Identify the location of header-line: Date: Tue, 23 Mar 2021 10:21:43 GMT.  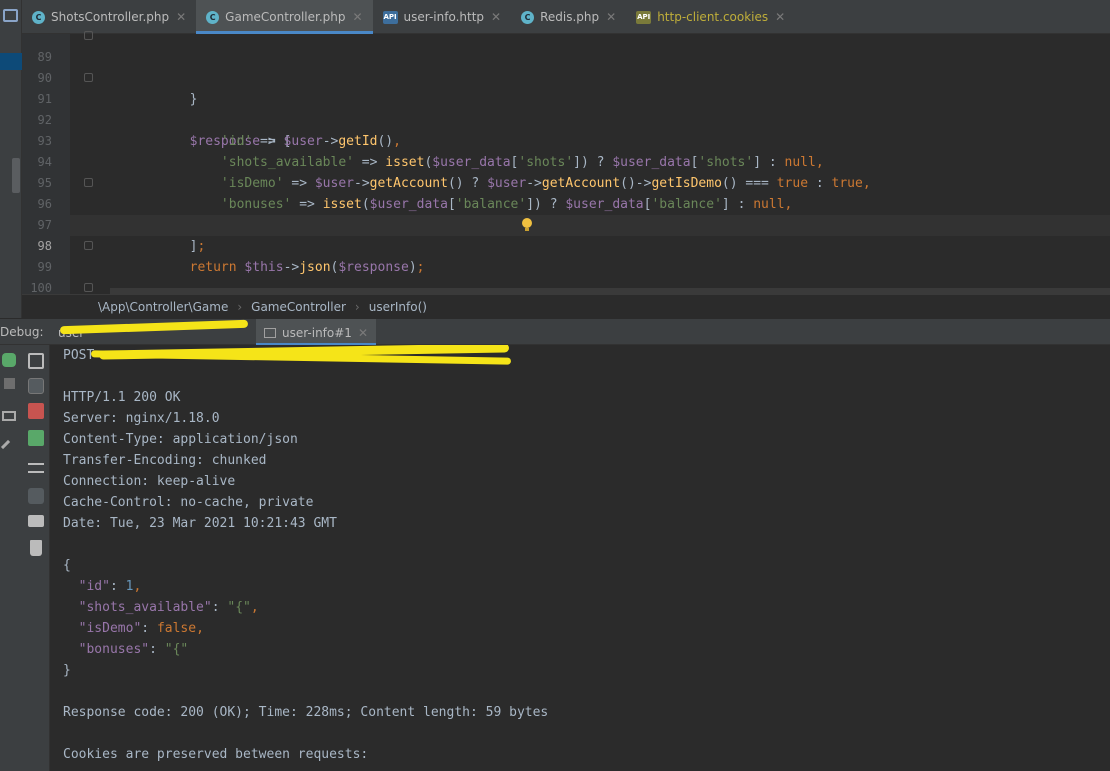
(200, 523).